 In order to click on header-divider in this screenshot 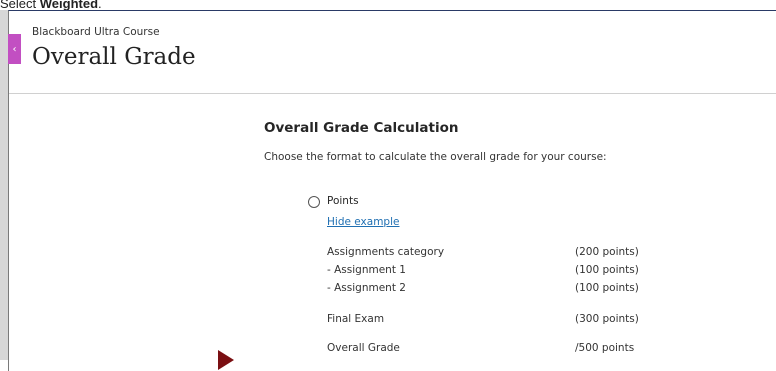, I will do `click(392, 93)`.